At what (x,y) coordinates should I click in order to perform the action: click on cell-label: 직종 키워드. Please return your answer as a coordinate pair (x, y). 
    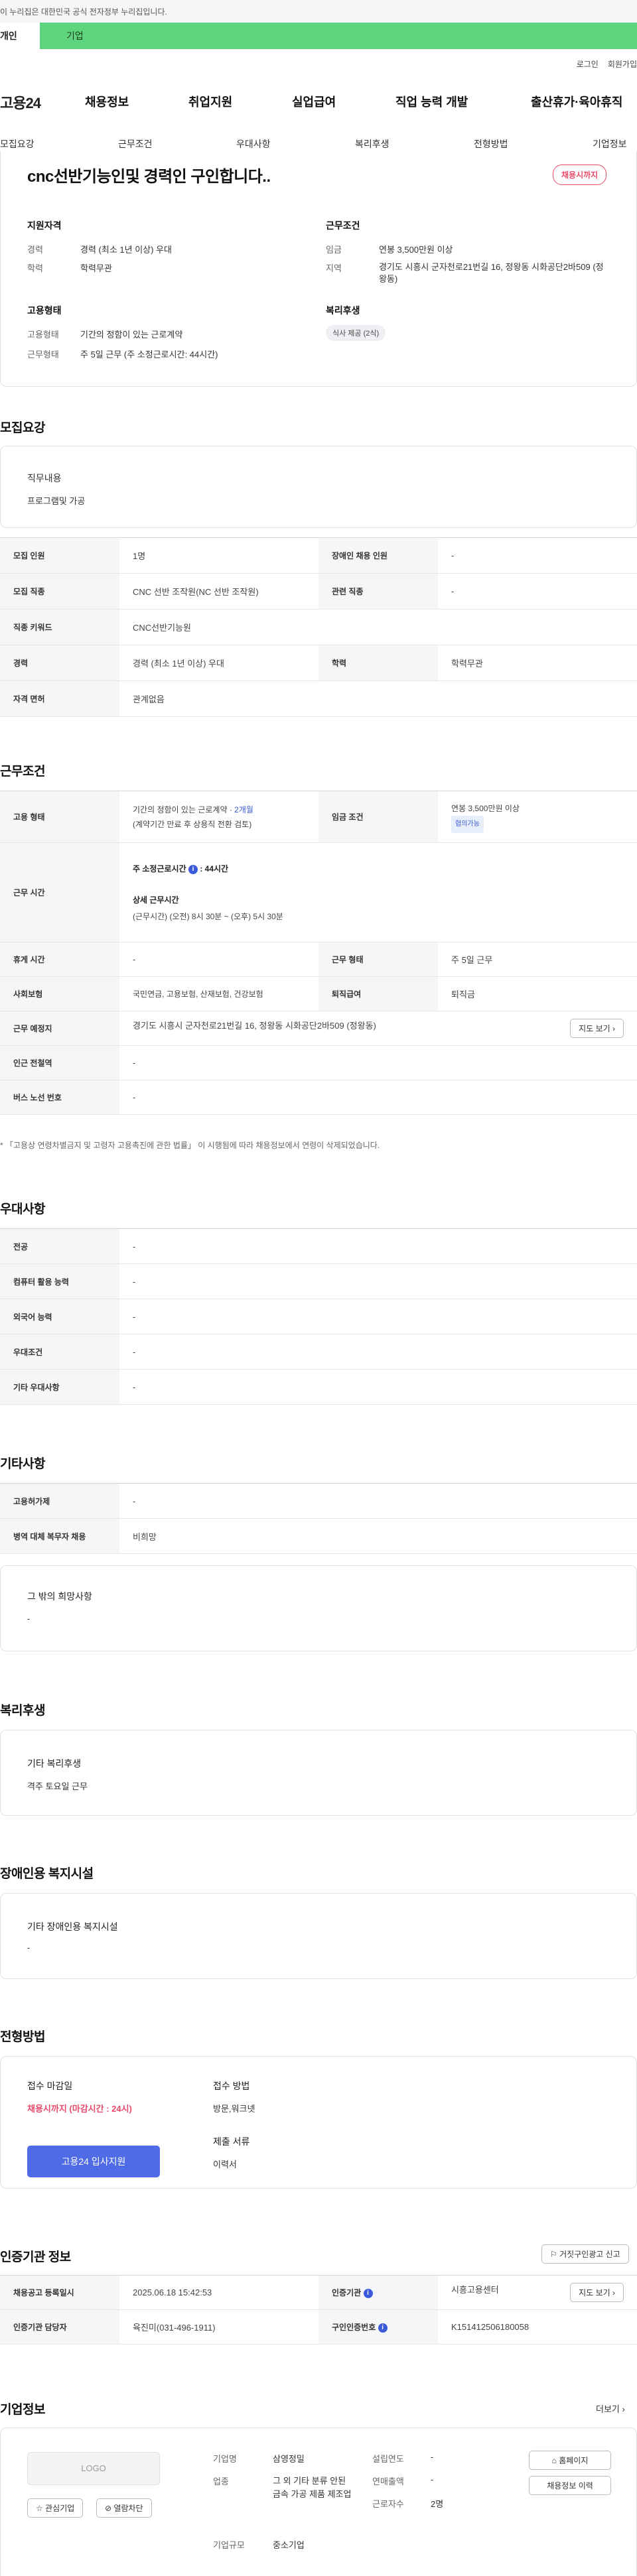
    Looking at the image, I should click on (60, 627).